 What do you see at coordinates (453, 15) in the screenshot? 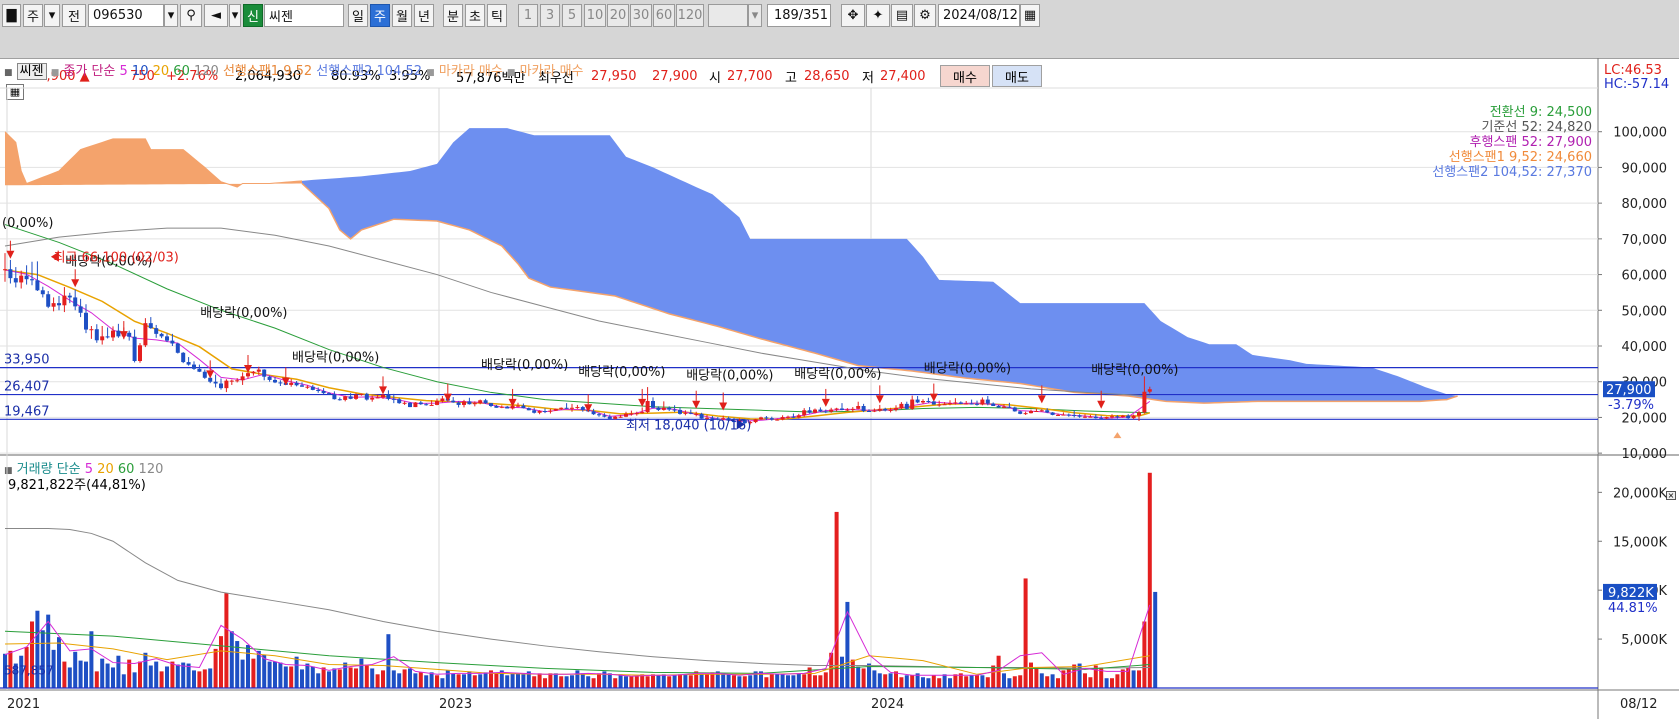
I see `tab-minute: 분` at bounding box center [453, 15].